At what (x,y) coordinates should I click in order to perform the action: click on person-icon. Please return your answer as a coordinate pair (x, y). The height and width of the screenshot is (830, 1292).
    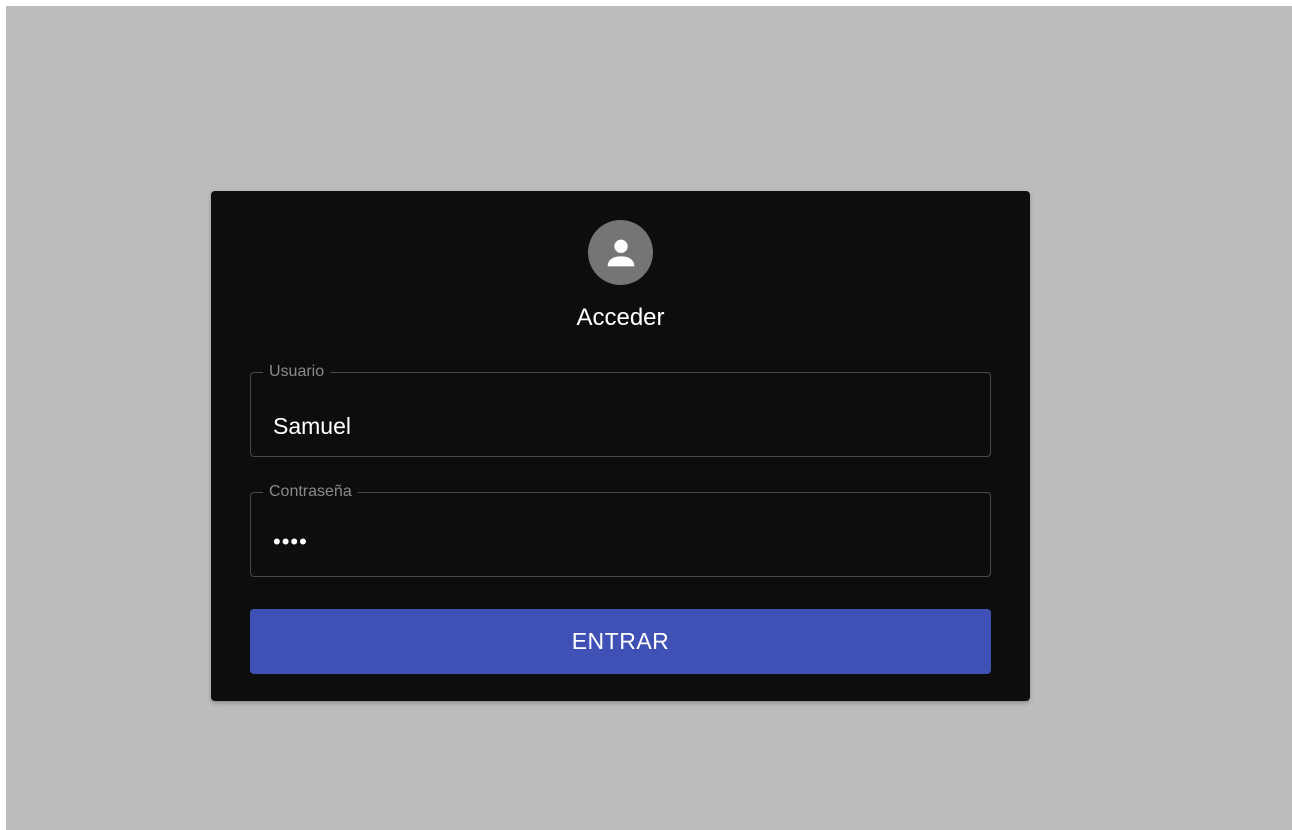
    Looking at the image, I should click on (620, 252).